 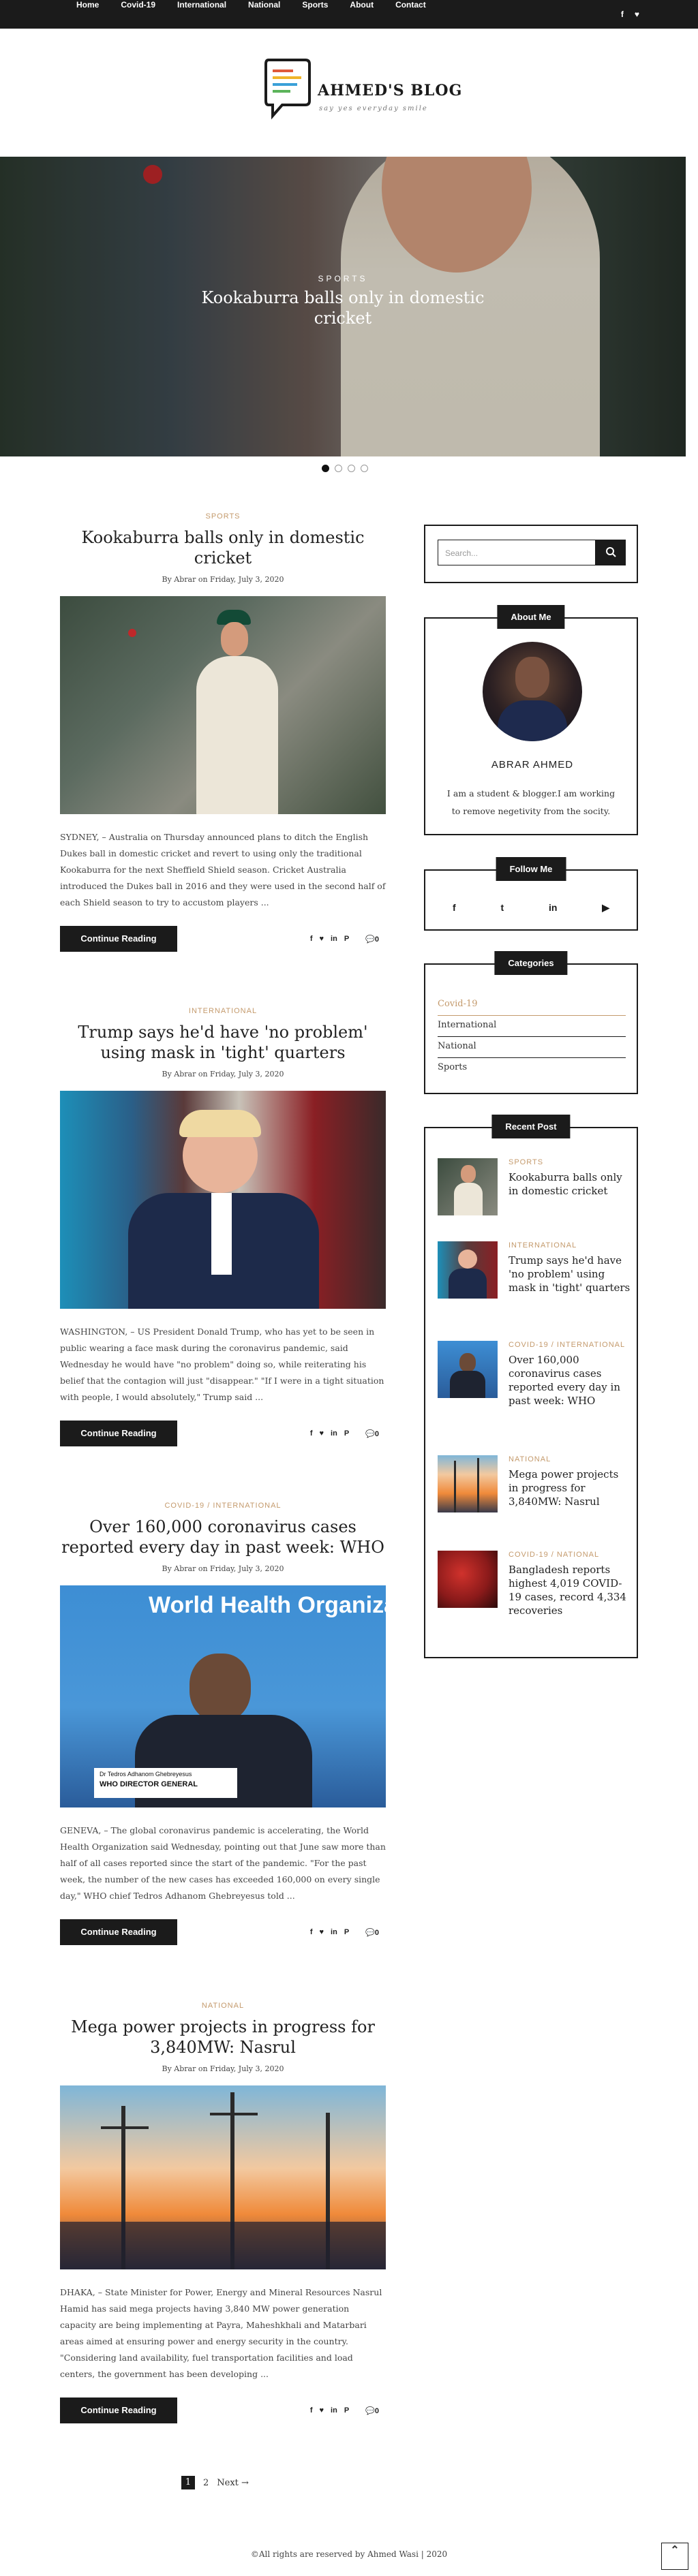 What do you see at coordinates (605, 908) in the screenshot?
I see `youtube-icon: ▶` at bounding box center [605, 908].